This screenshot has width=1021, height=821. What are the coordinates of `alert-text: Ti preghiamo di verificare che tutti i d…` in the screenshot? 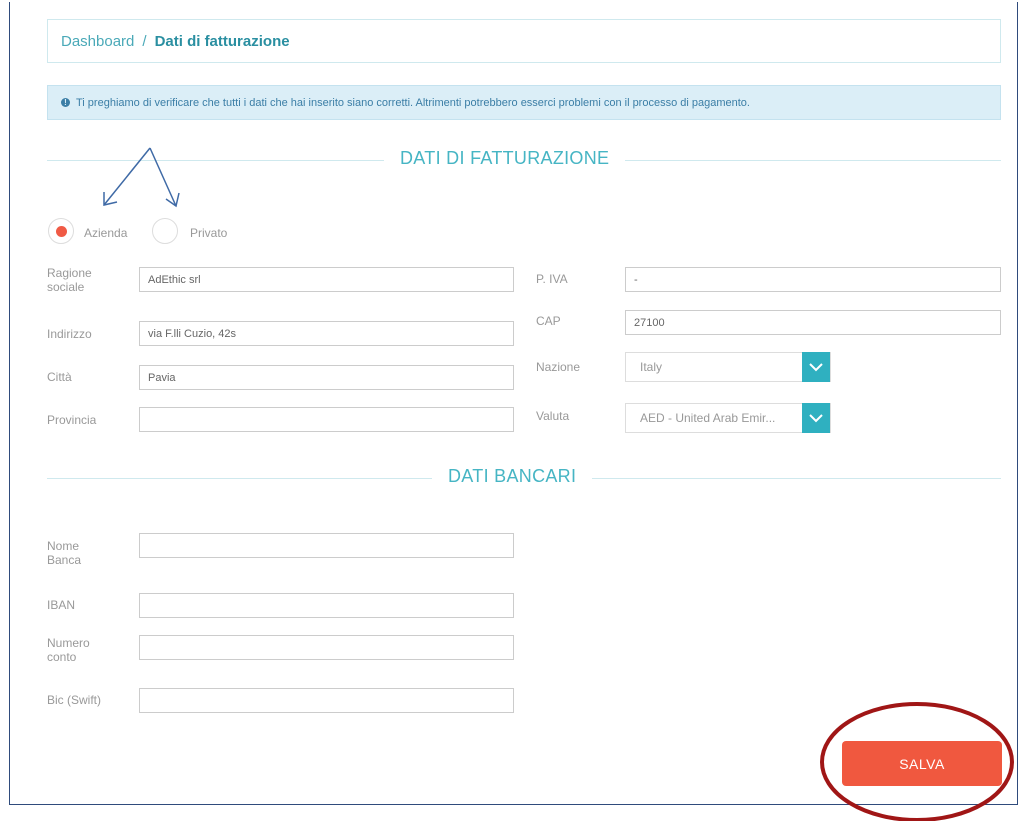 It's located at (413, 102).